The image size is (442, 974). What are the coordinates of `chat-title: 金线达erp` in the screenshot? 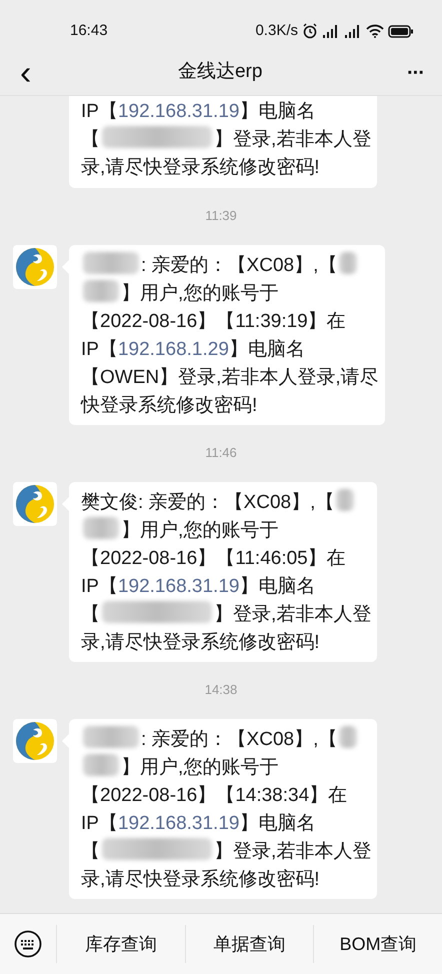 It's located at (220, 72).